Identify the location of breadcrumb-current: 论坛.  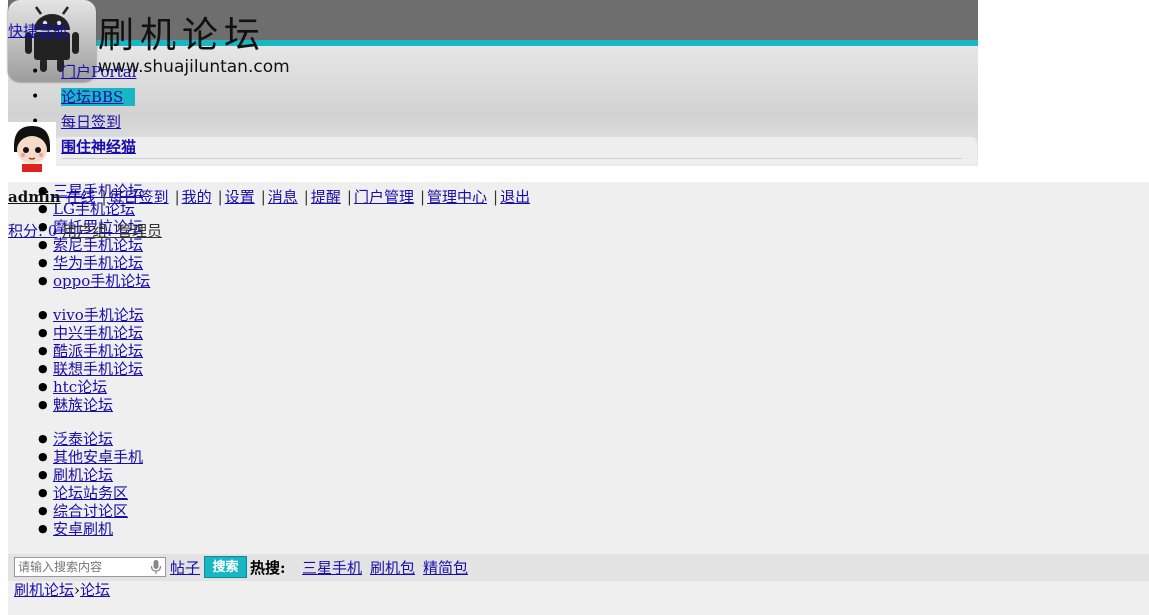
(95, 590).